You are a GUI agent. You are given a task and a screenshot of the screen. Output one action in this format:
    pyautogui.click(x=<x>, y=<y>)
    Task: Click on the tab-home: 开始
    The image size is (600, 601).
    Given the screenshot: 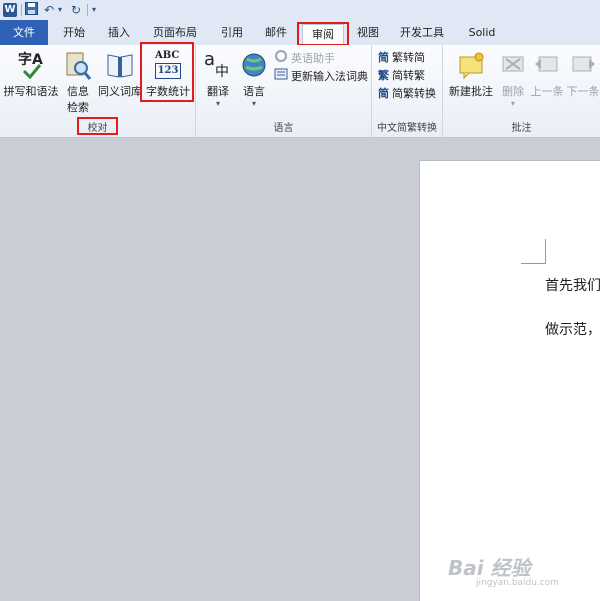 What is the action you would take?
    pyautogui.click(x=74, y=33)
    